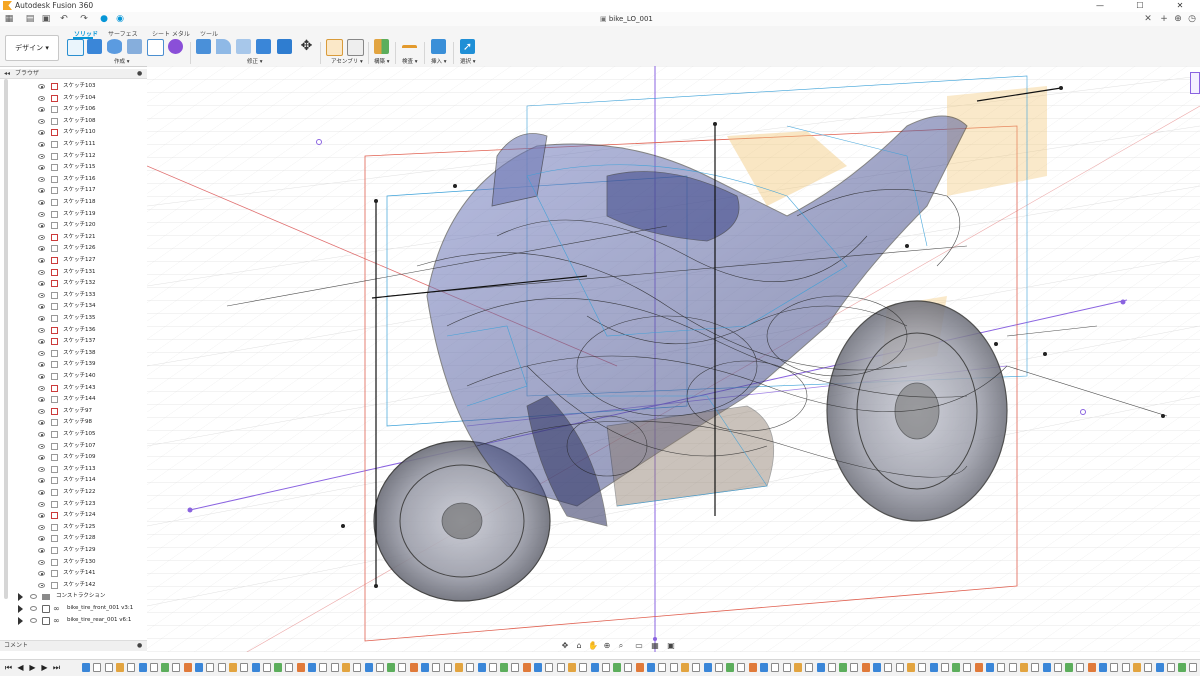 The height and width of the screenshot is (676, 1200). What do you see at coordinates (114, 46) in the screenshot?
I see `revolve-icon` at bounding box center [114, 46].